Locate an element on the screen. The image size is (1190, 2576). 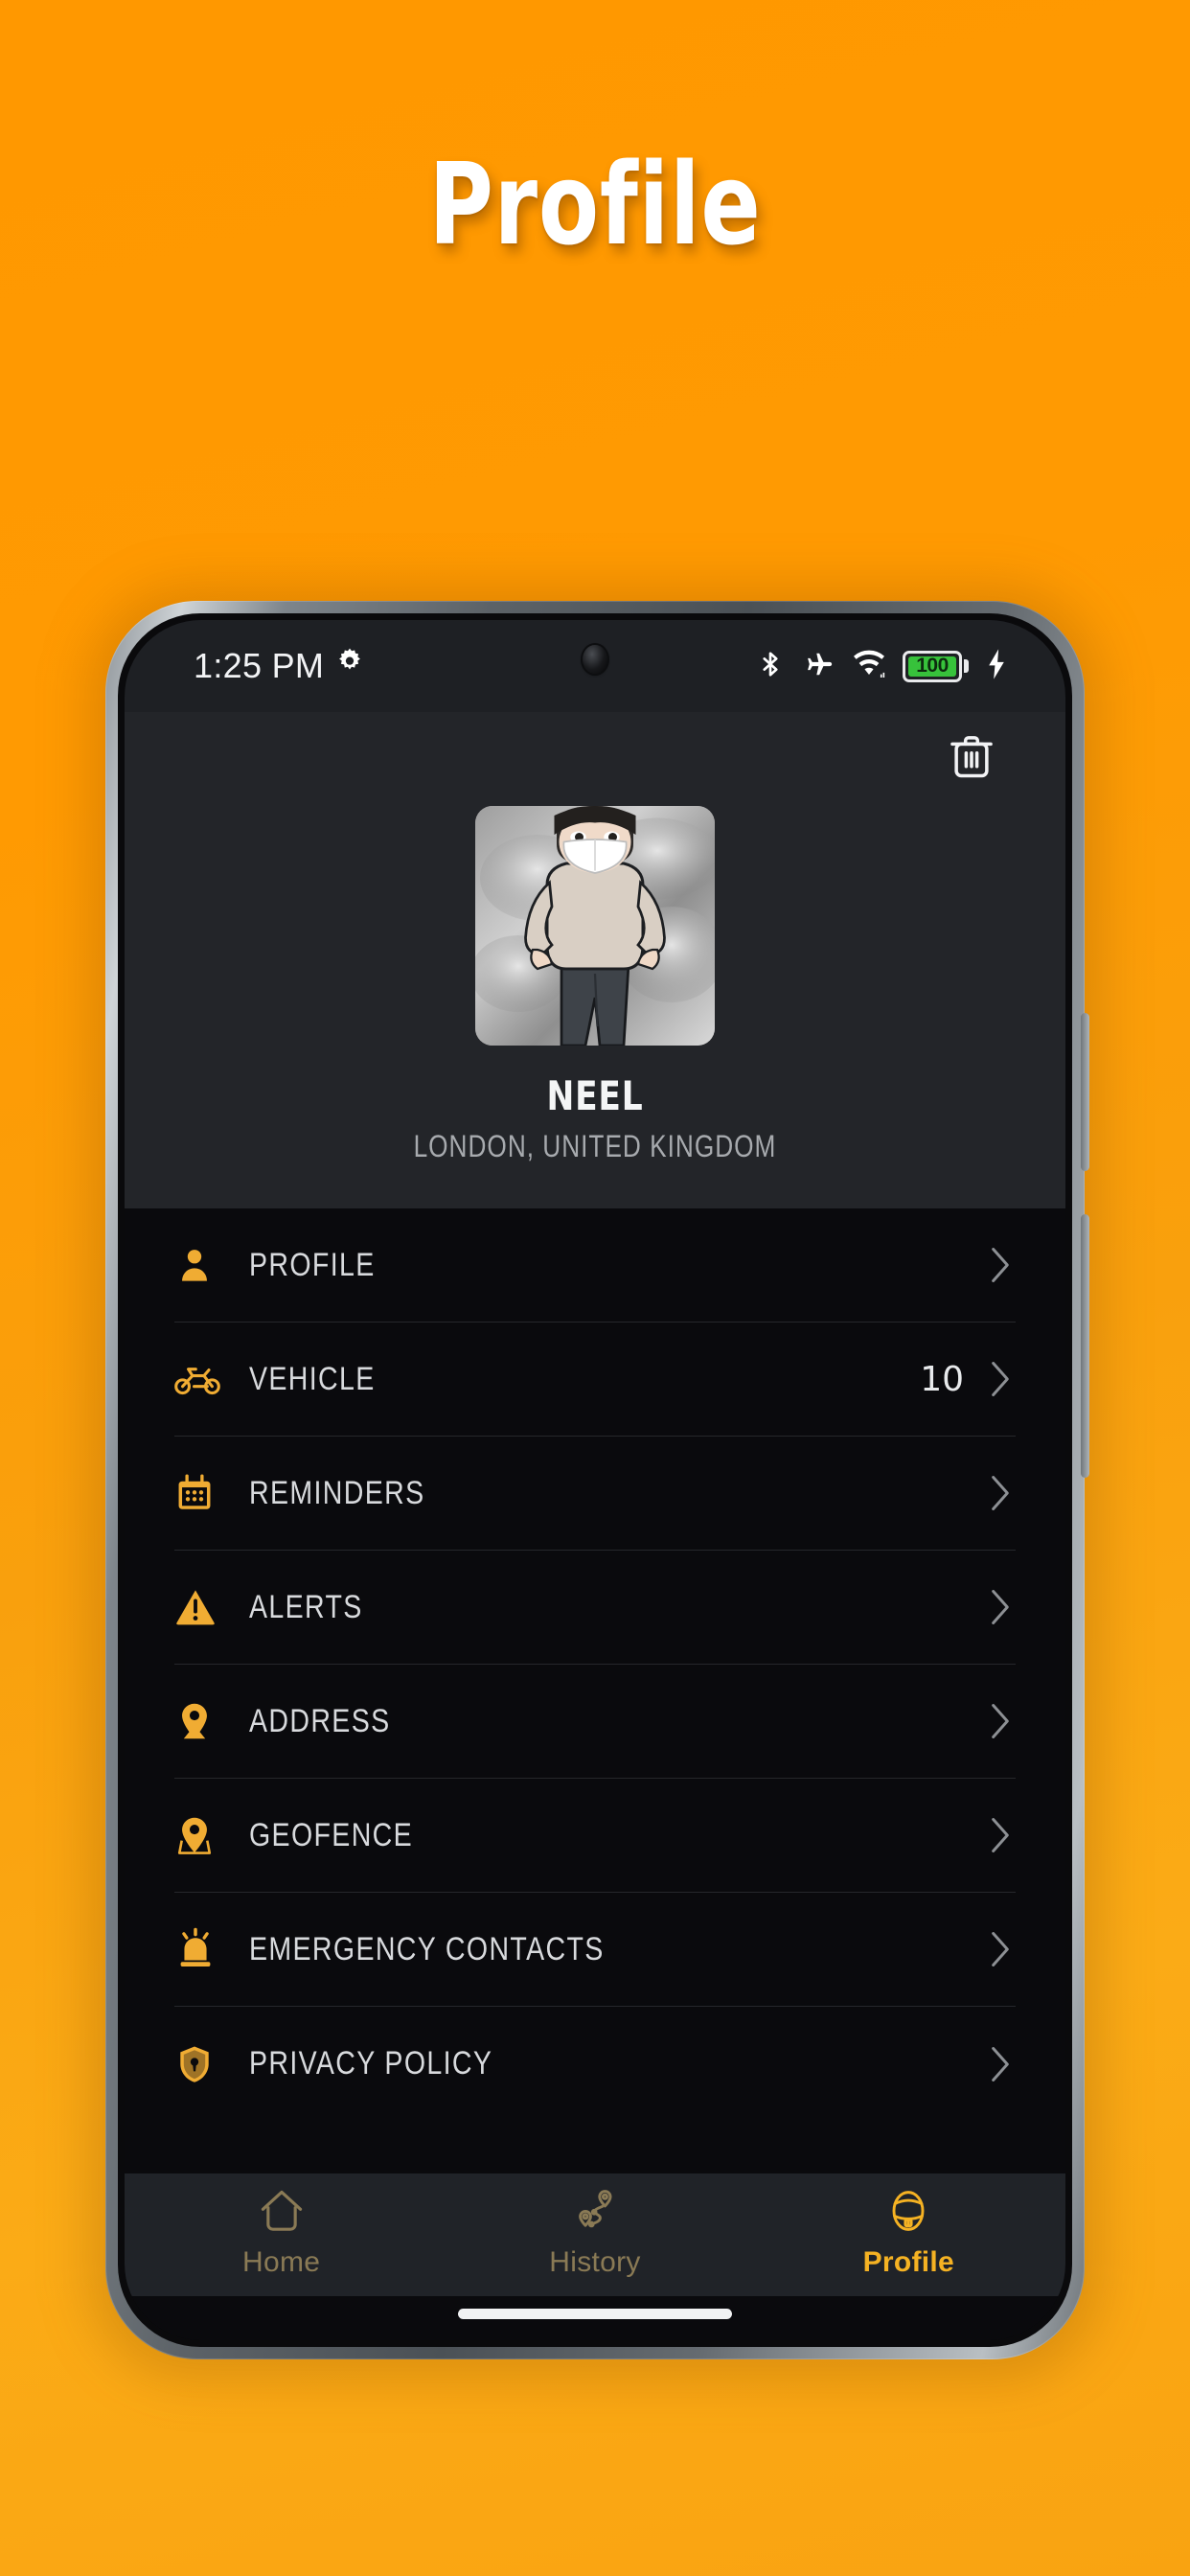
nav-item-label: Profile is located at coordinates (909, 2262).